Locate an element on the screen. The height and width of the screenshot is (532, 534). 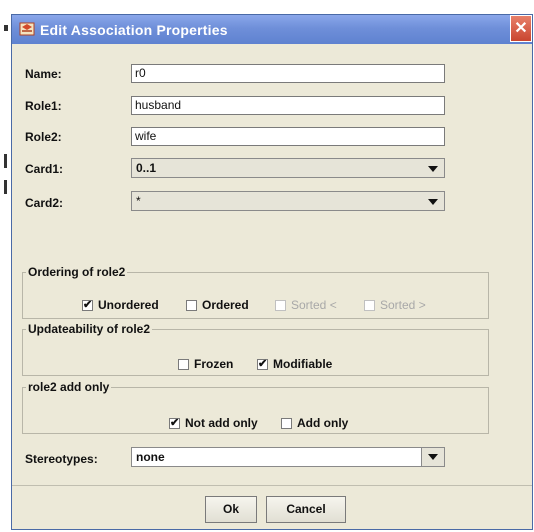
frozen-label: Frozen is located at coordinates (214, 364).